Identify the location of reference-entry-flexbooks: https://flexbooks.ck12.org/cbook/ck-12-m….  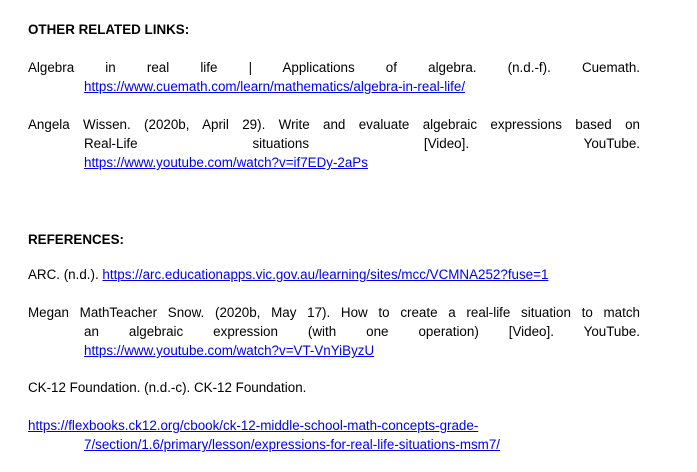
(334, 435).